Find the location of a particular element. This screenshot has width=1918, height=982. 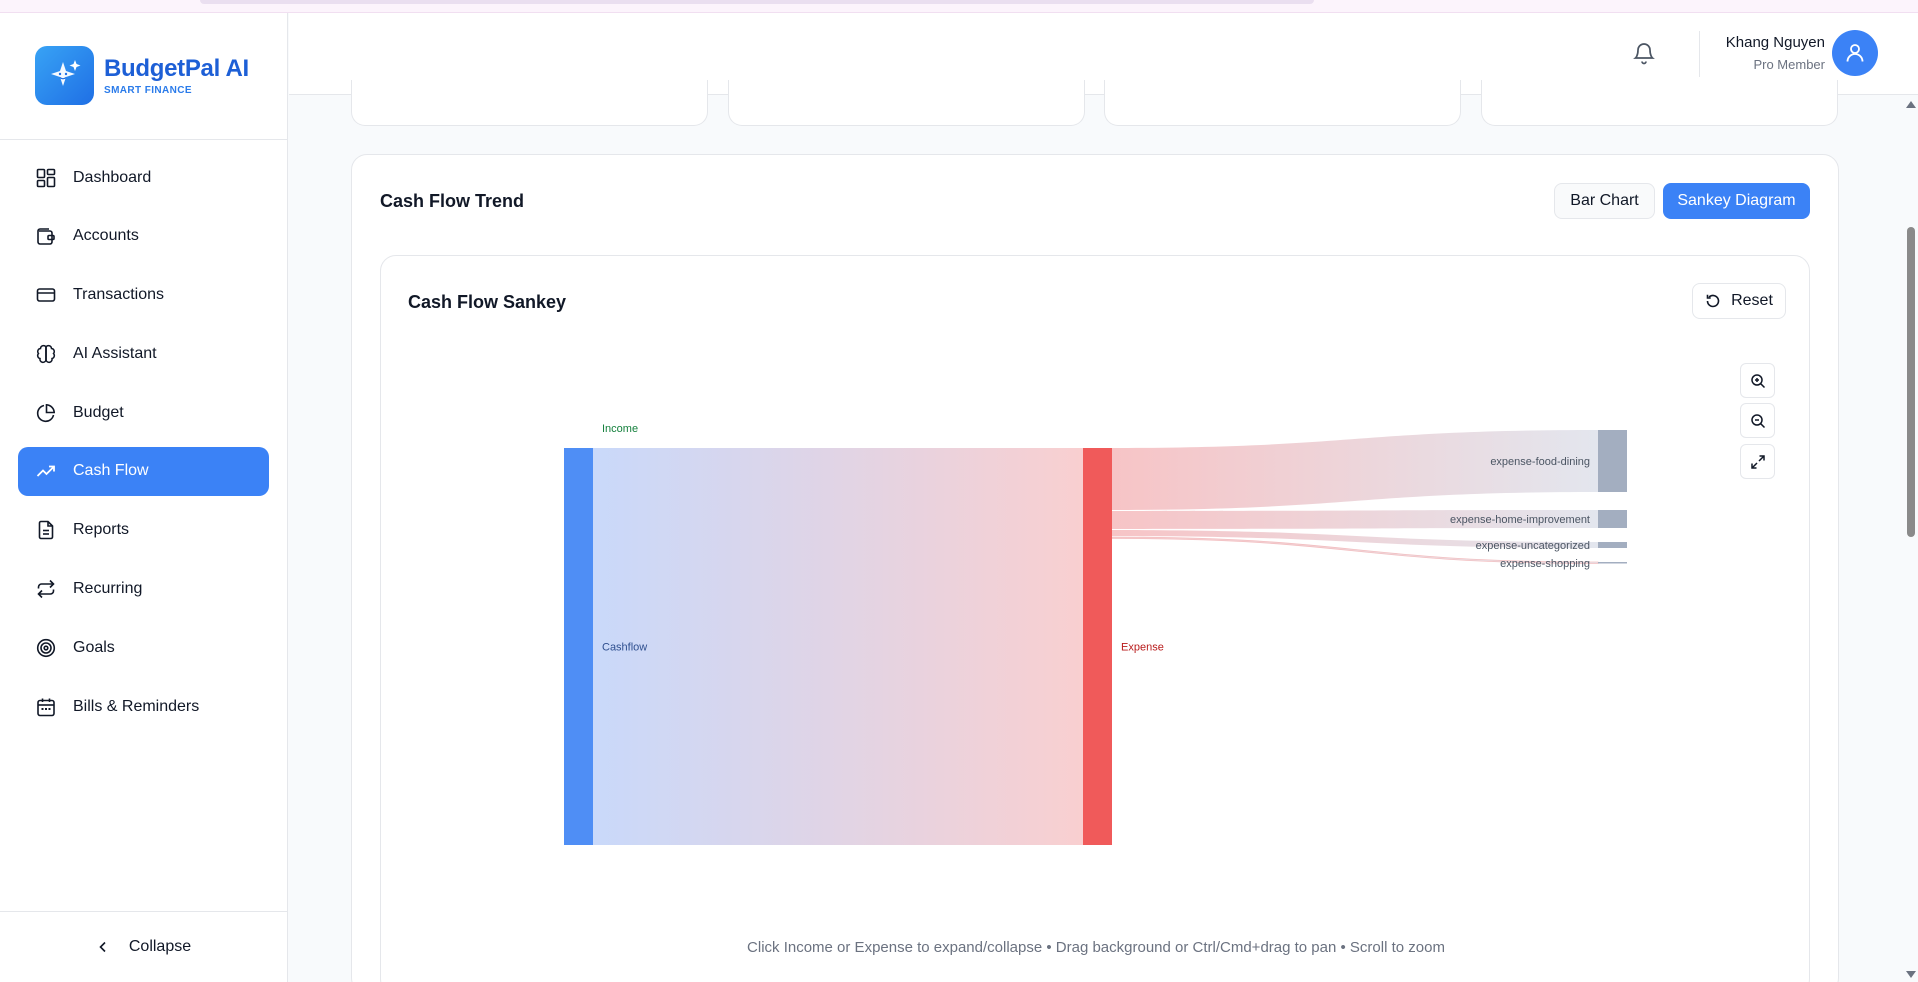

sankey-link-cashflow-expense is located at coordinates (838, 646).